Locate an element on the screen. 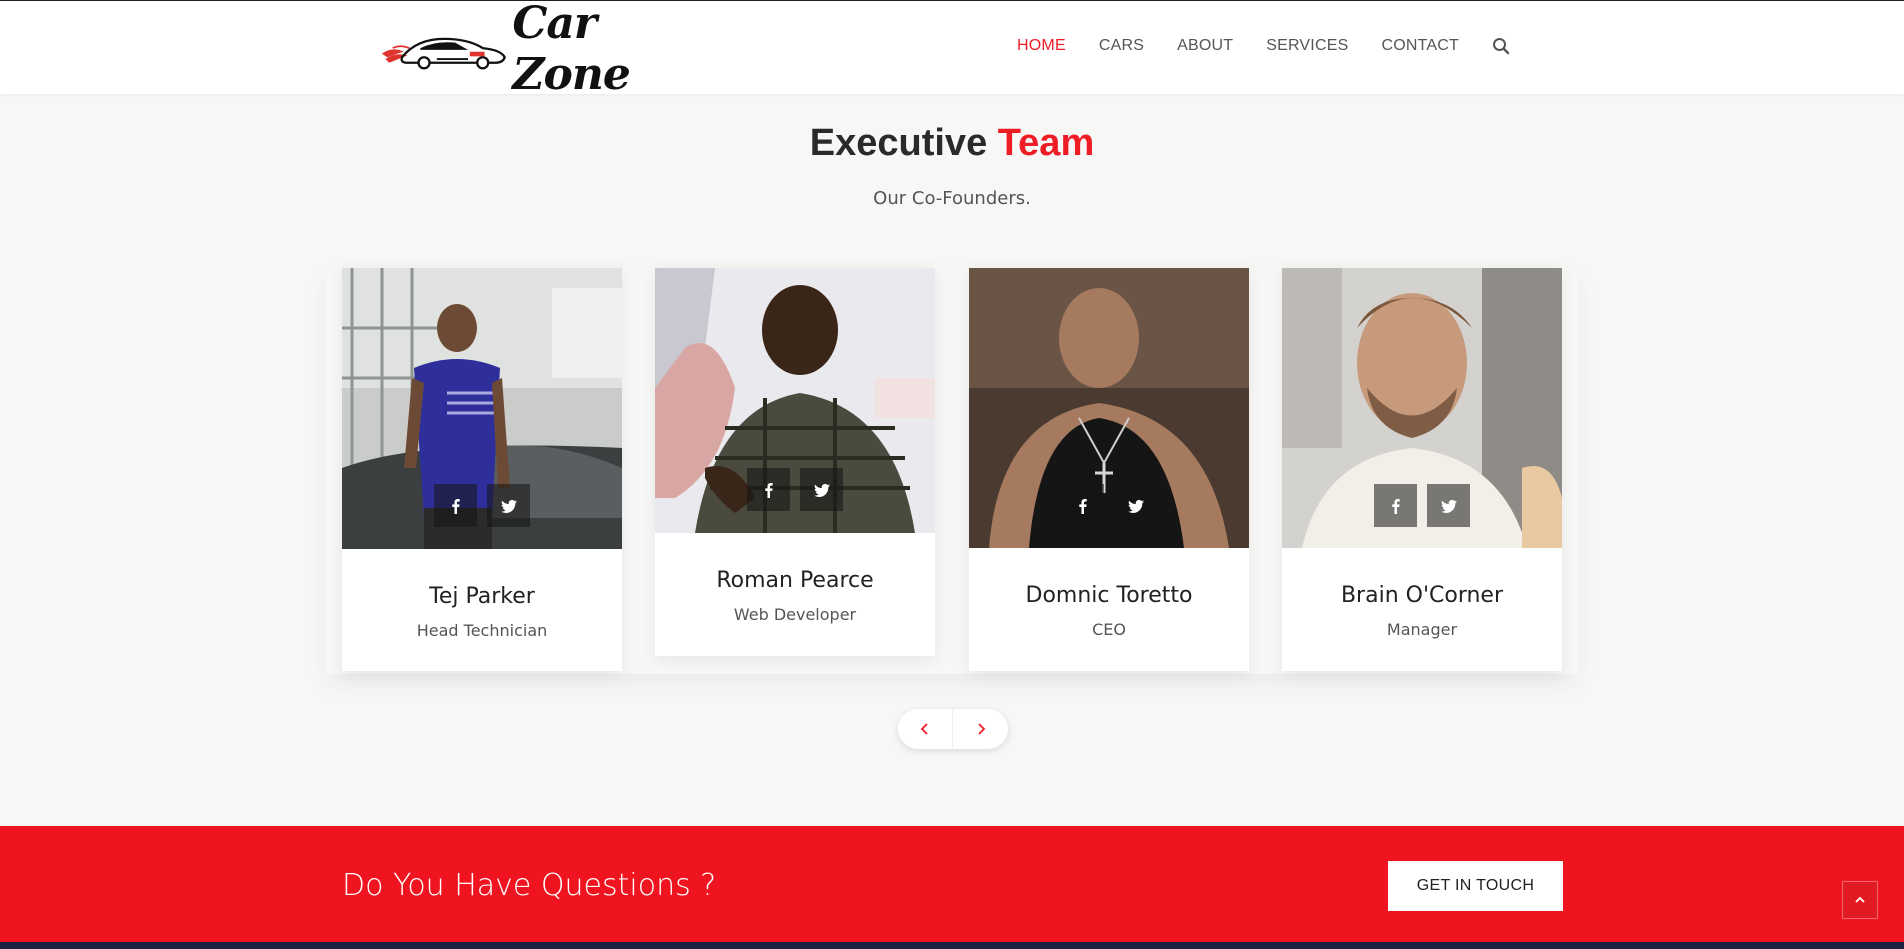 This screenshot has width=1904, height=949. chevron-up-icon is located at coordinates (1860, 899).